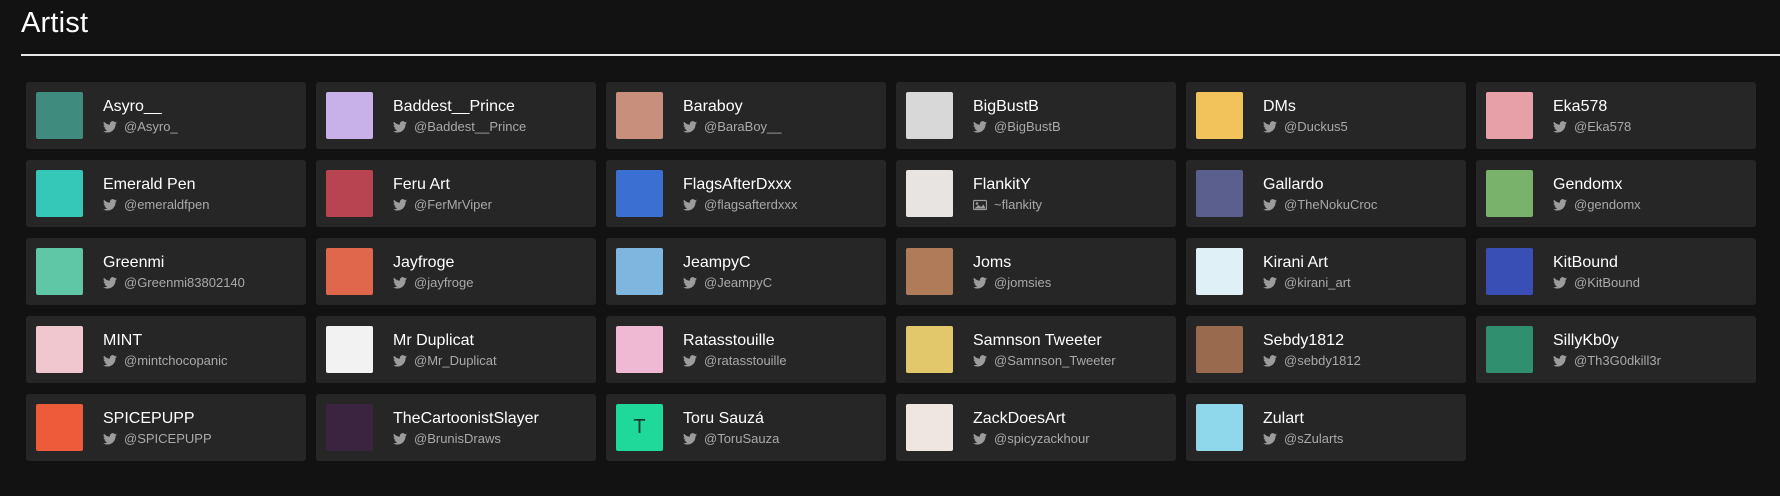 This screenshot has height=496, width=1780. What do you see at coordinates (459, 126) in the screenshot?
I see `artist-handle-row: @Baddest__Prince` at bounding box center [459, 126].